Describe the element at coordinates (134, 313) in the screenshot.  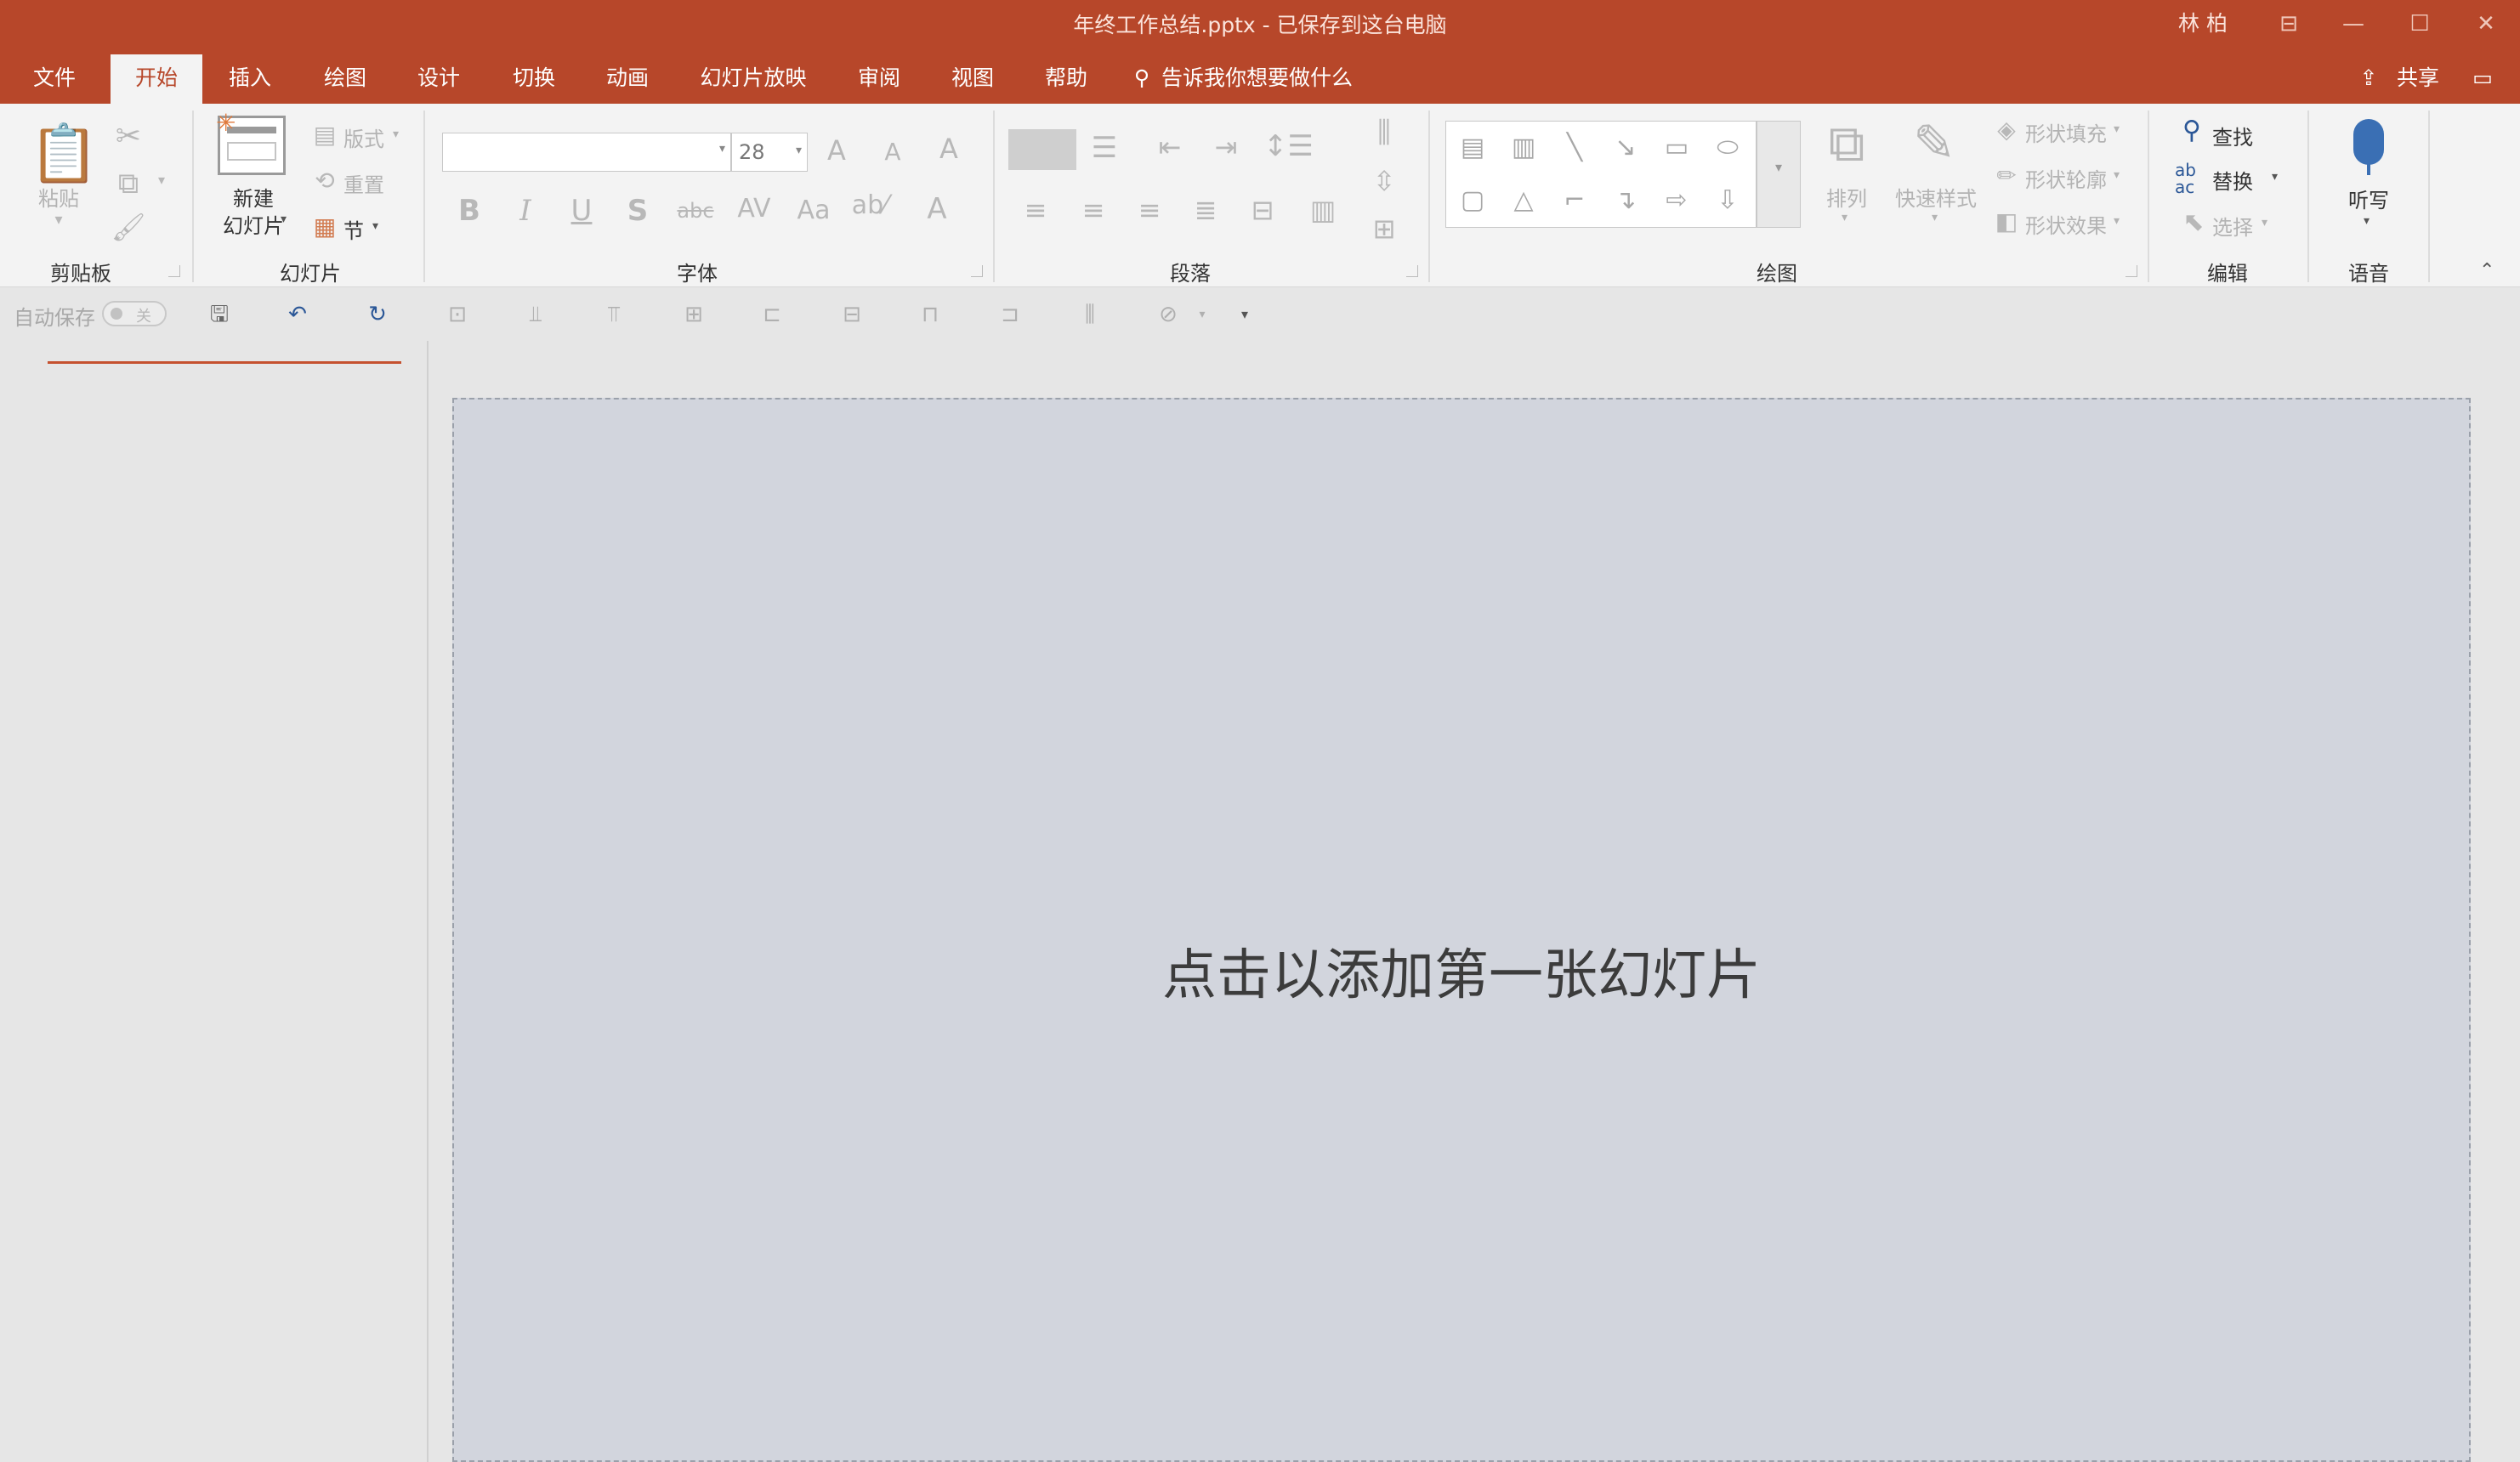
I see `autosave-toggle: 关` at that location.